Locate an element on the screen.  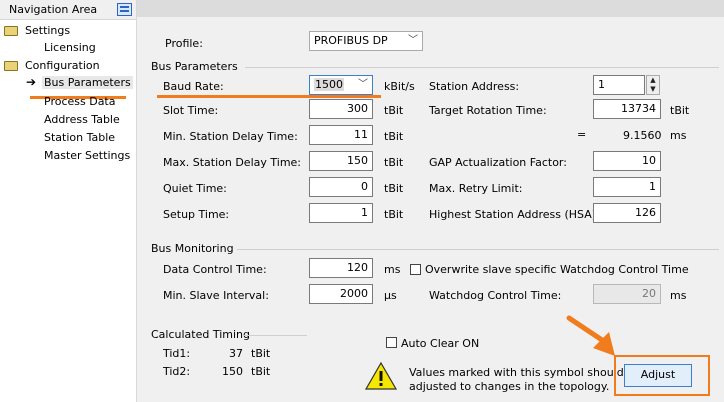
min-slave-label: Min. Slave Interval: is located at coordinates (216, 295).